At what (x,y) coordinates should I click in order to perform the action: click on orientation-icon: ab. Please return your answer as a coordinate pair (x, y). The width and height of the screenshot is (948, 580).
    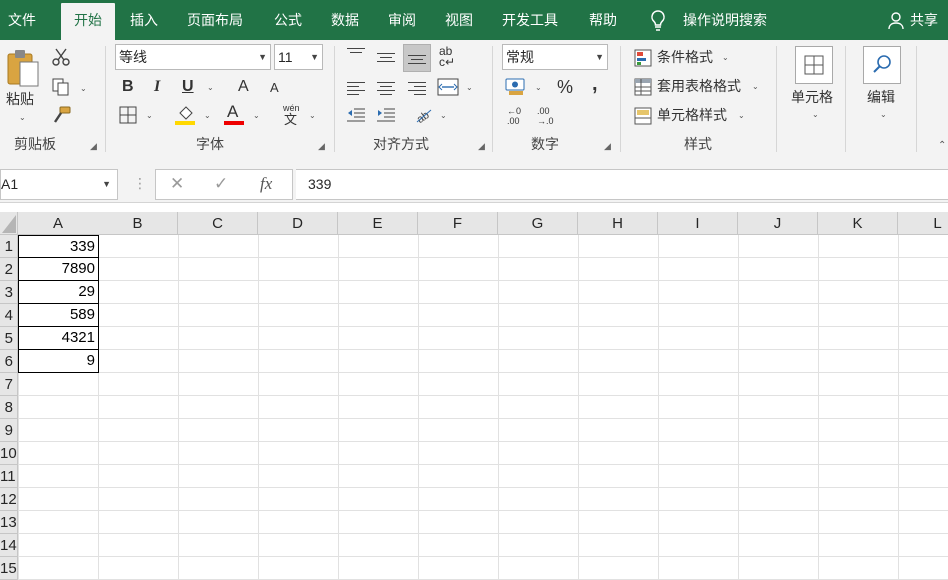
    Looking at the image, I should click on (423, 115).